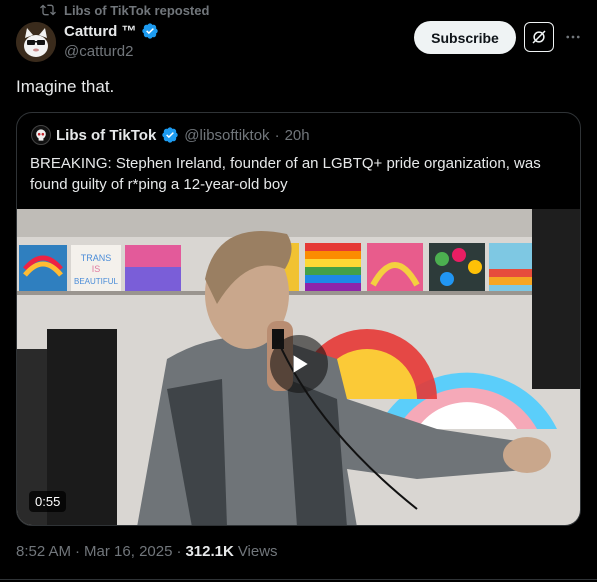 This screenshot has height=582, width=597. I want to click on quote-header: Libs of TikTok @libsoftiktok · 20h, so click(170, 135).